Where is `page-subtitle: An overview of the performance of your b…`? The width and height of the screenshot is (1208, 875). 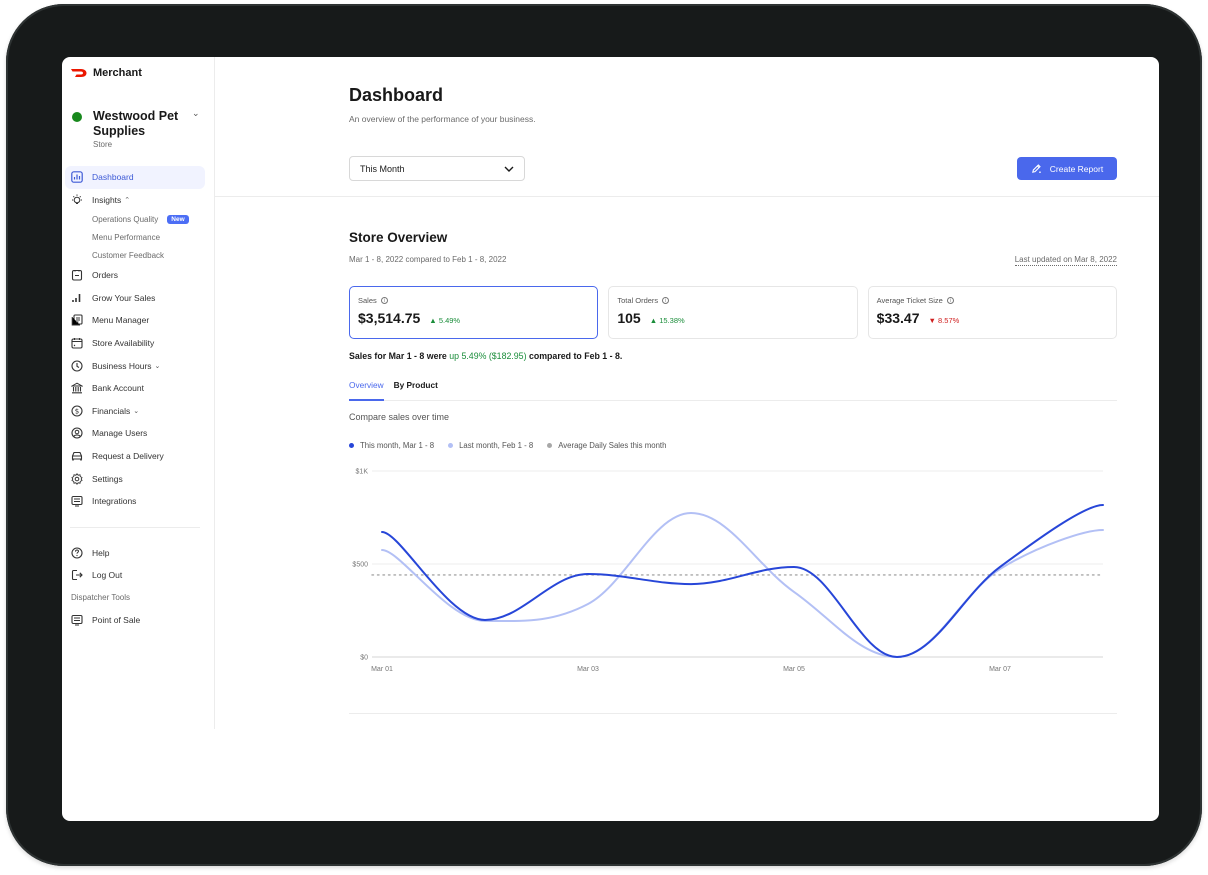 page-subtitle: An overview of the performance of your b… is located at coordinates (442, 119).